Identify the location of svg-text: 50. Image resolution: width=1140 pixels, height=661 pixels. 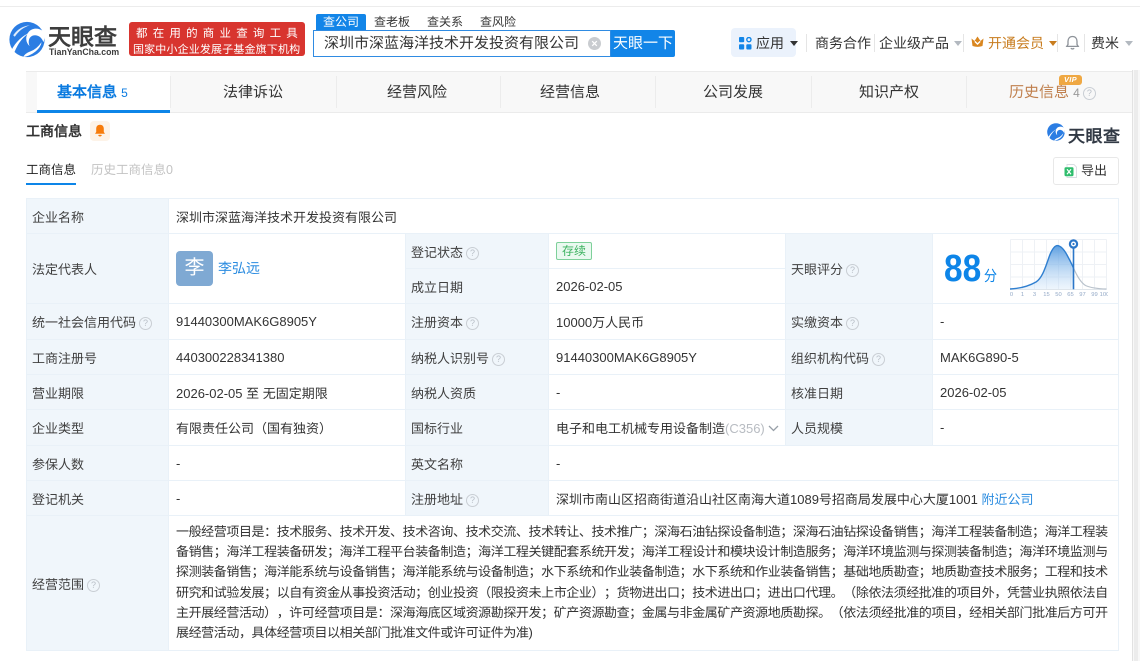
(1058, 294).